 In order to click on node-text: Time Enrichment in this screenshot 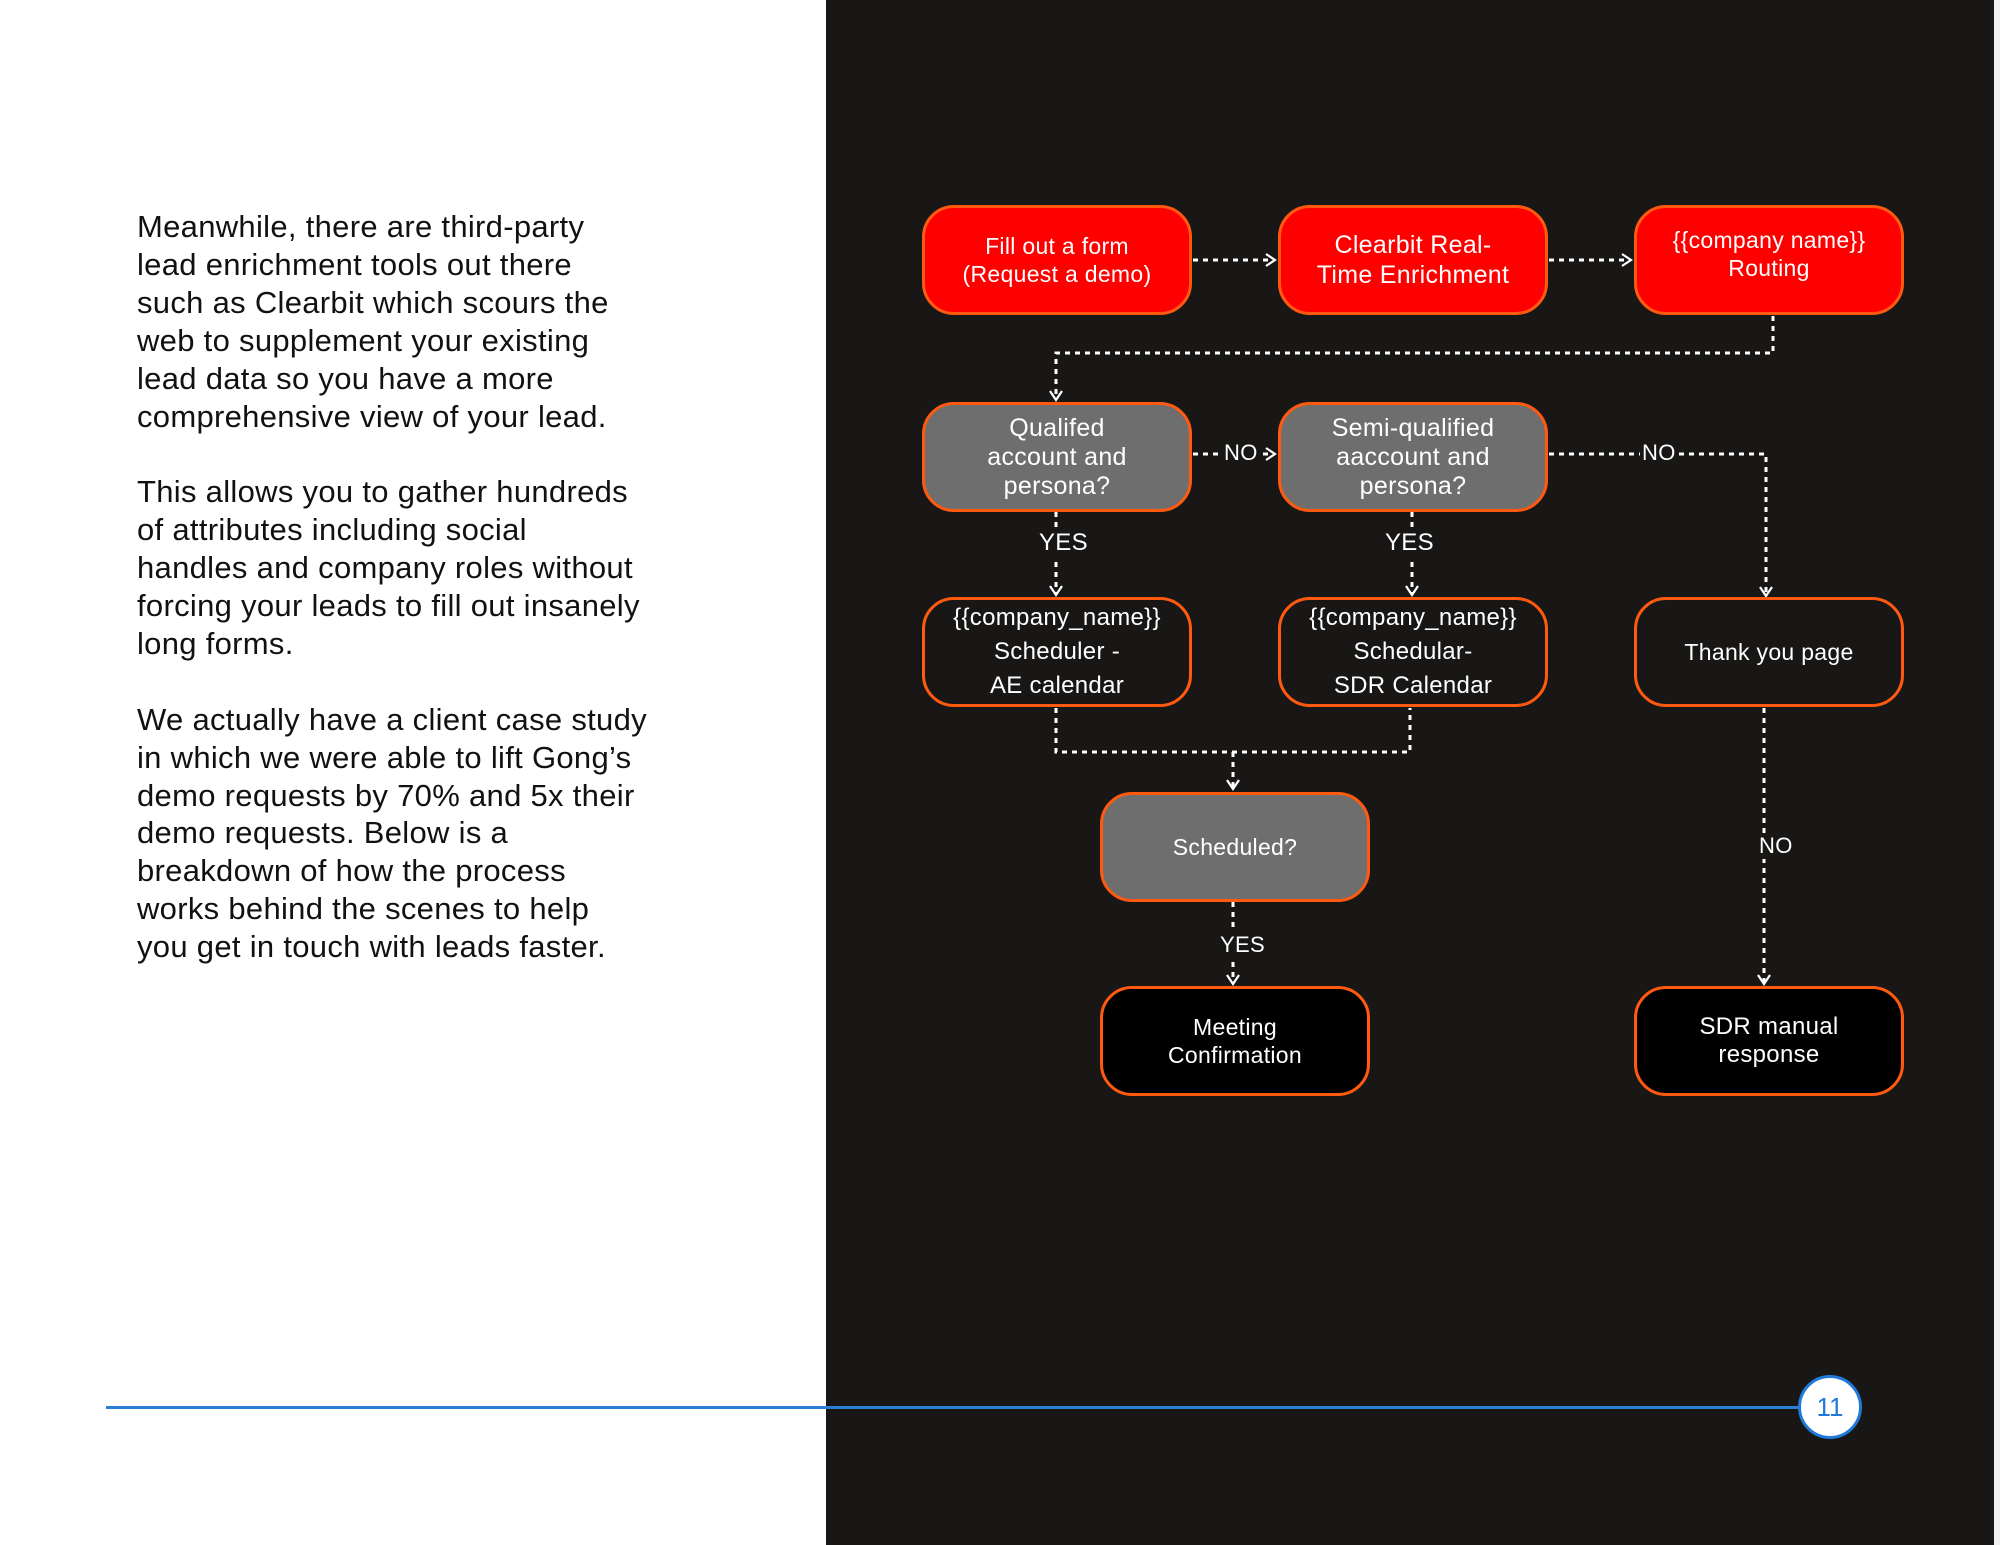, I will do `click(1413, 275)`.